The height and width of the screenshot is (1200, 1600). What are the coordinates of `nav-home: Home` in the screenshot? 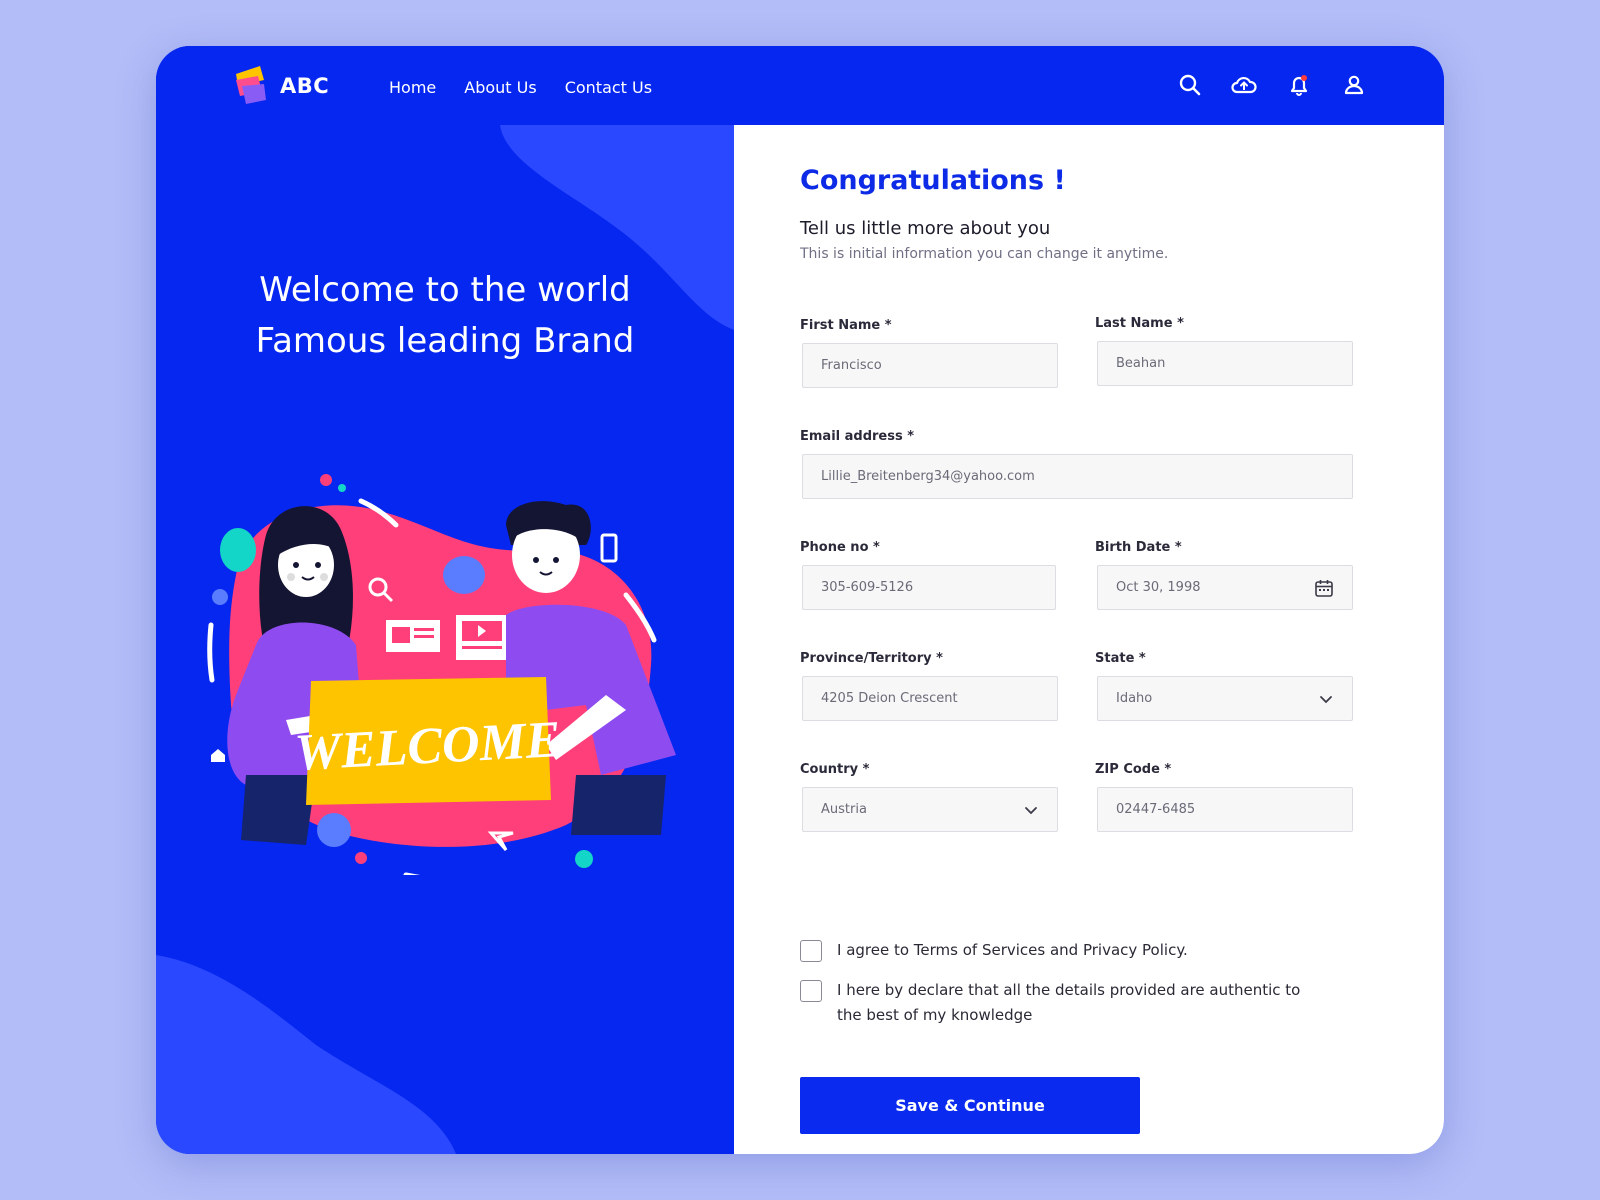 It's located at (412, 87).